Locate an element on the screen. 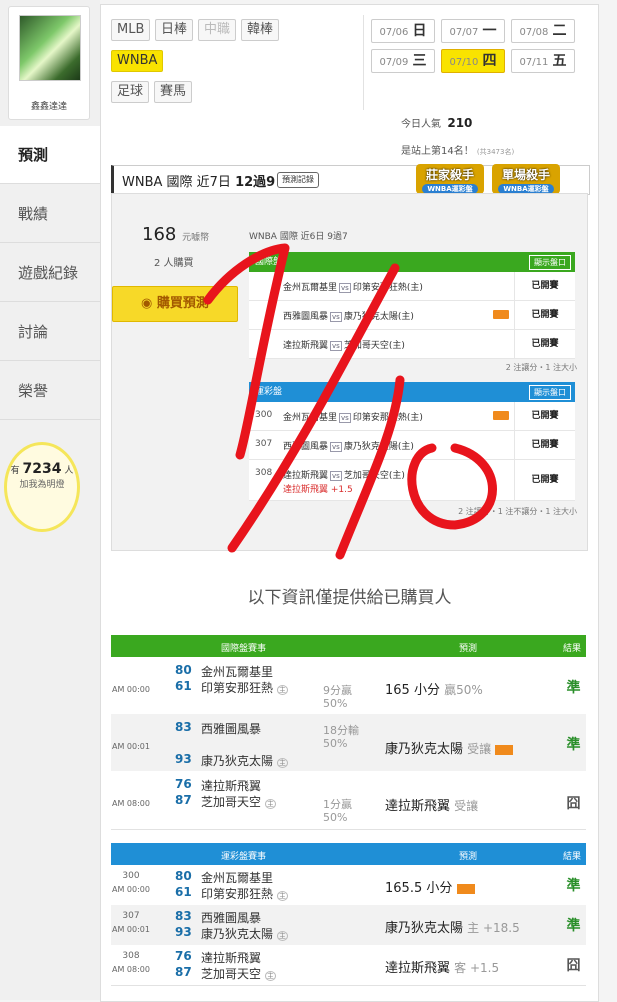 The height and width of the screenshot is (1002, 617). sport-note: 2 注讓分・1 注不讓分・1 注大小 is located at coordinates (517, 511).